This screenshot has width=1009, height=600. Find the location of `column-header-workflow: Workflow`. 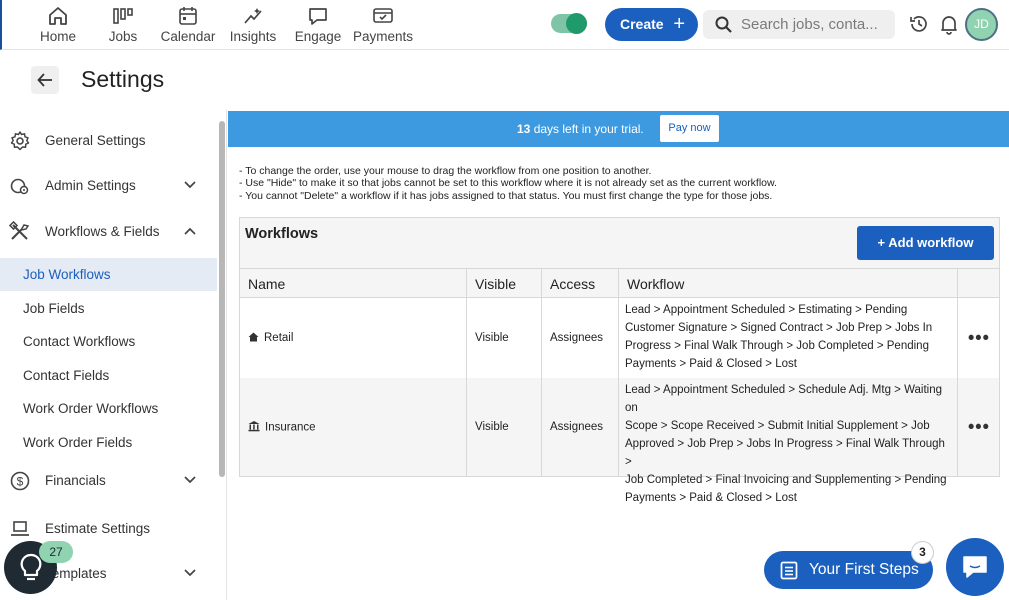

column-header-workflow: Workflow is located at coordinates (788, 282).